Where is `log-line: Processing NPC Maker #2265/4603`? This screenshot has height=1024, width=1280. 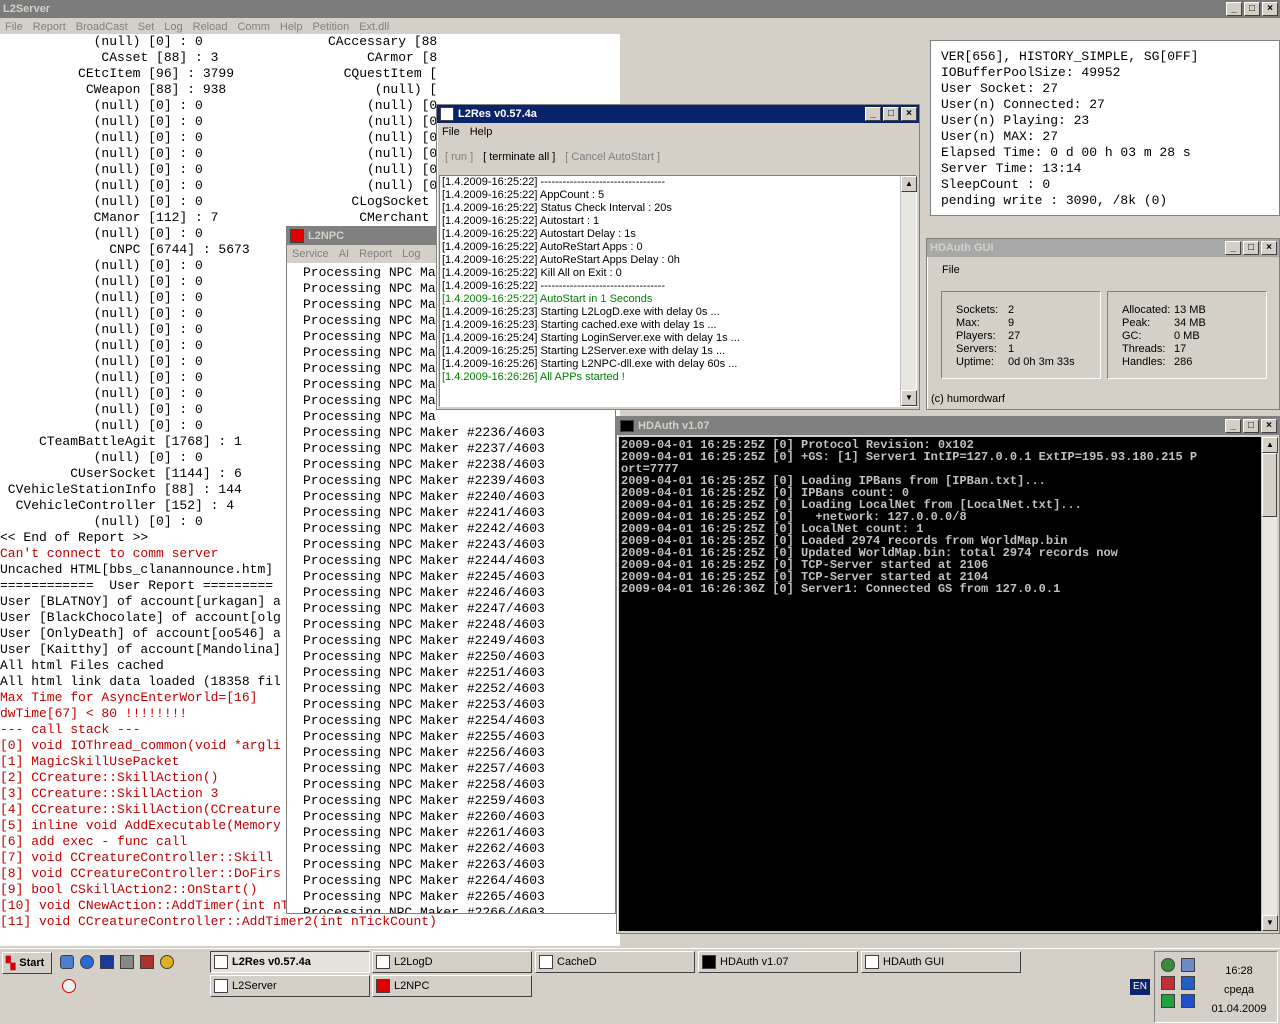 log-line: Processing NPC Maker #2265/4603 is located at coordinates (424, 896).